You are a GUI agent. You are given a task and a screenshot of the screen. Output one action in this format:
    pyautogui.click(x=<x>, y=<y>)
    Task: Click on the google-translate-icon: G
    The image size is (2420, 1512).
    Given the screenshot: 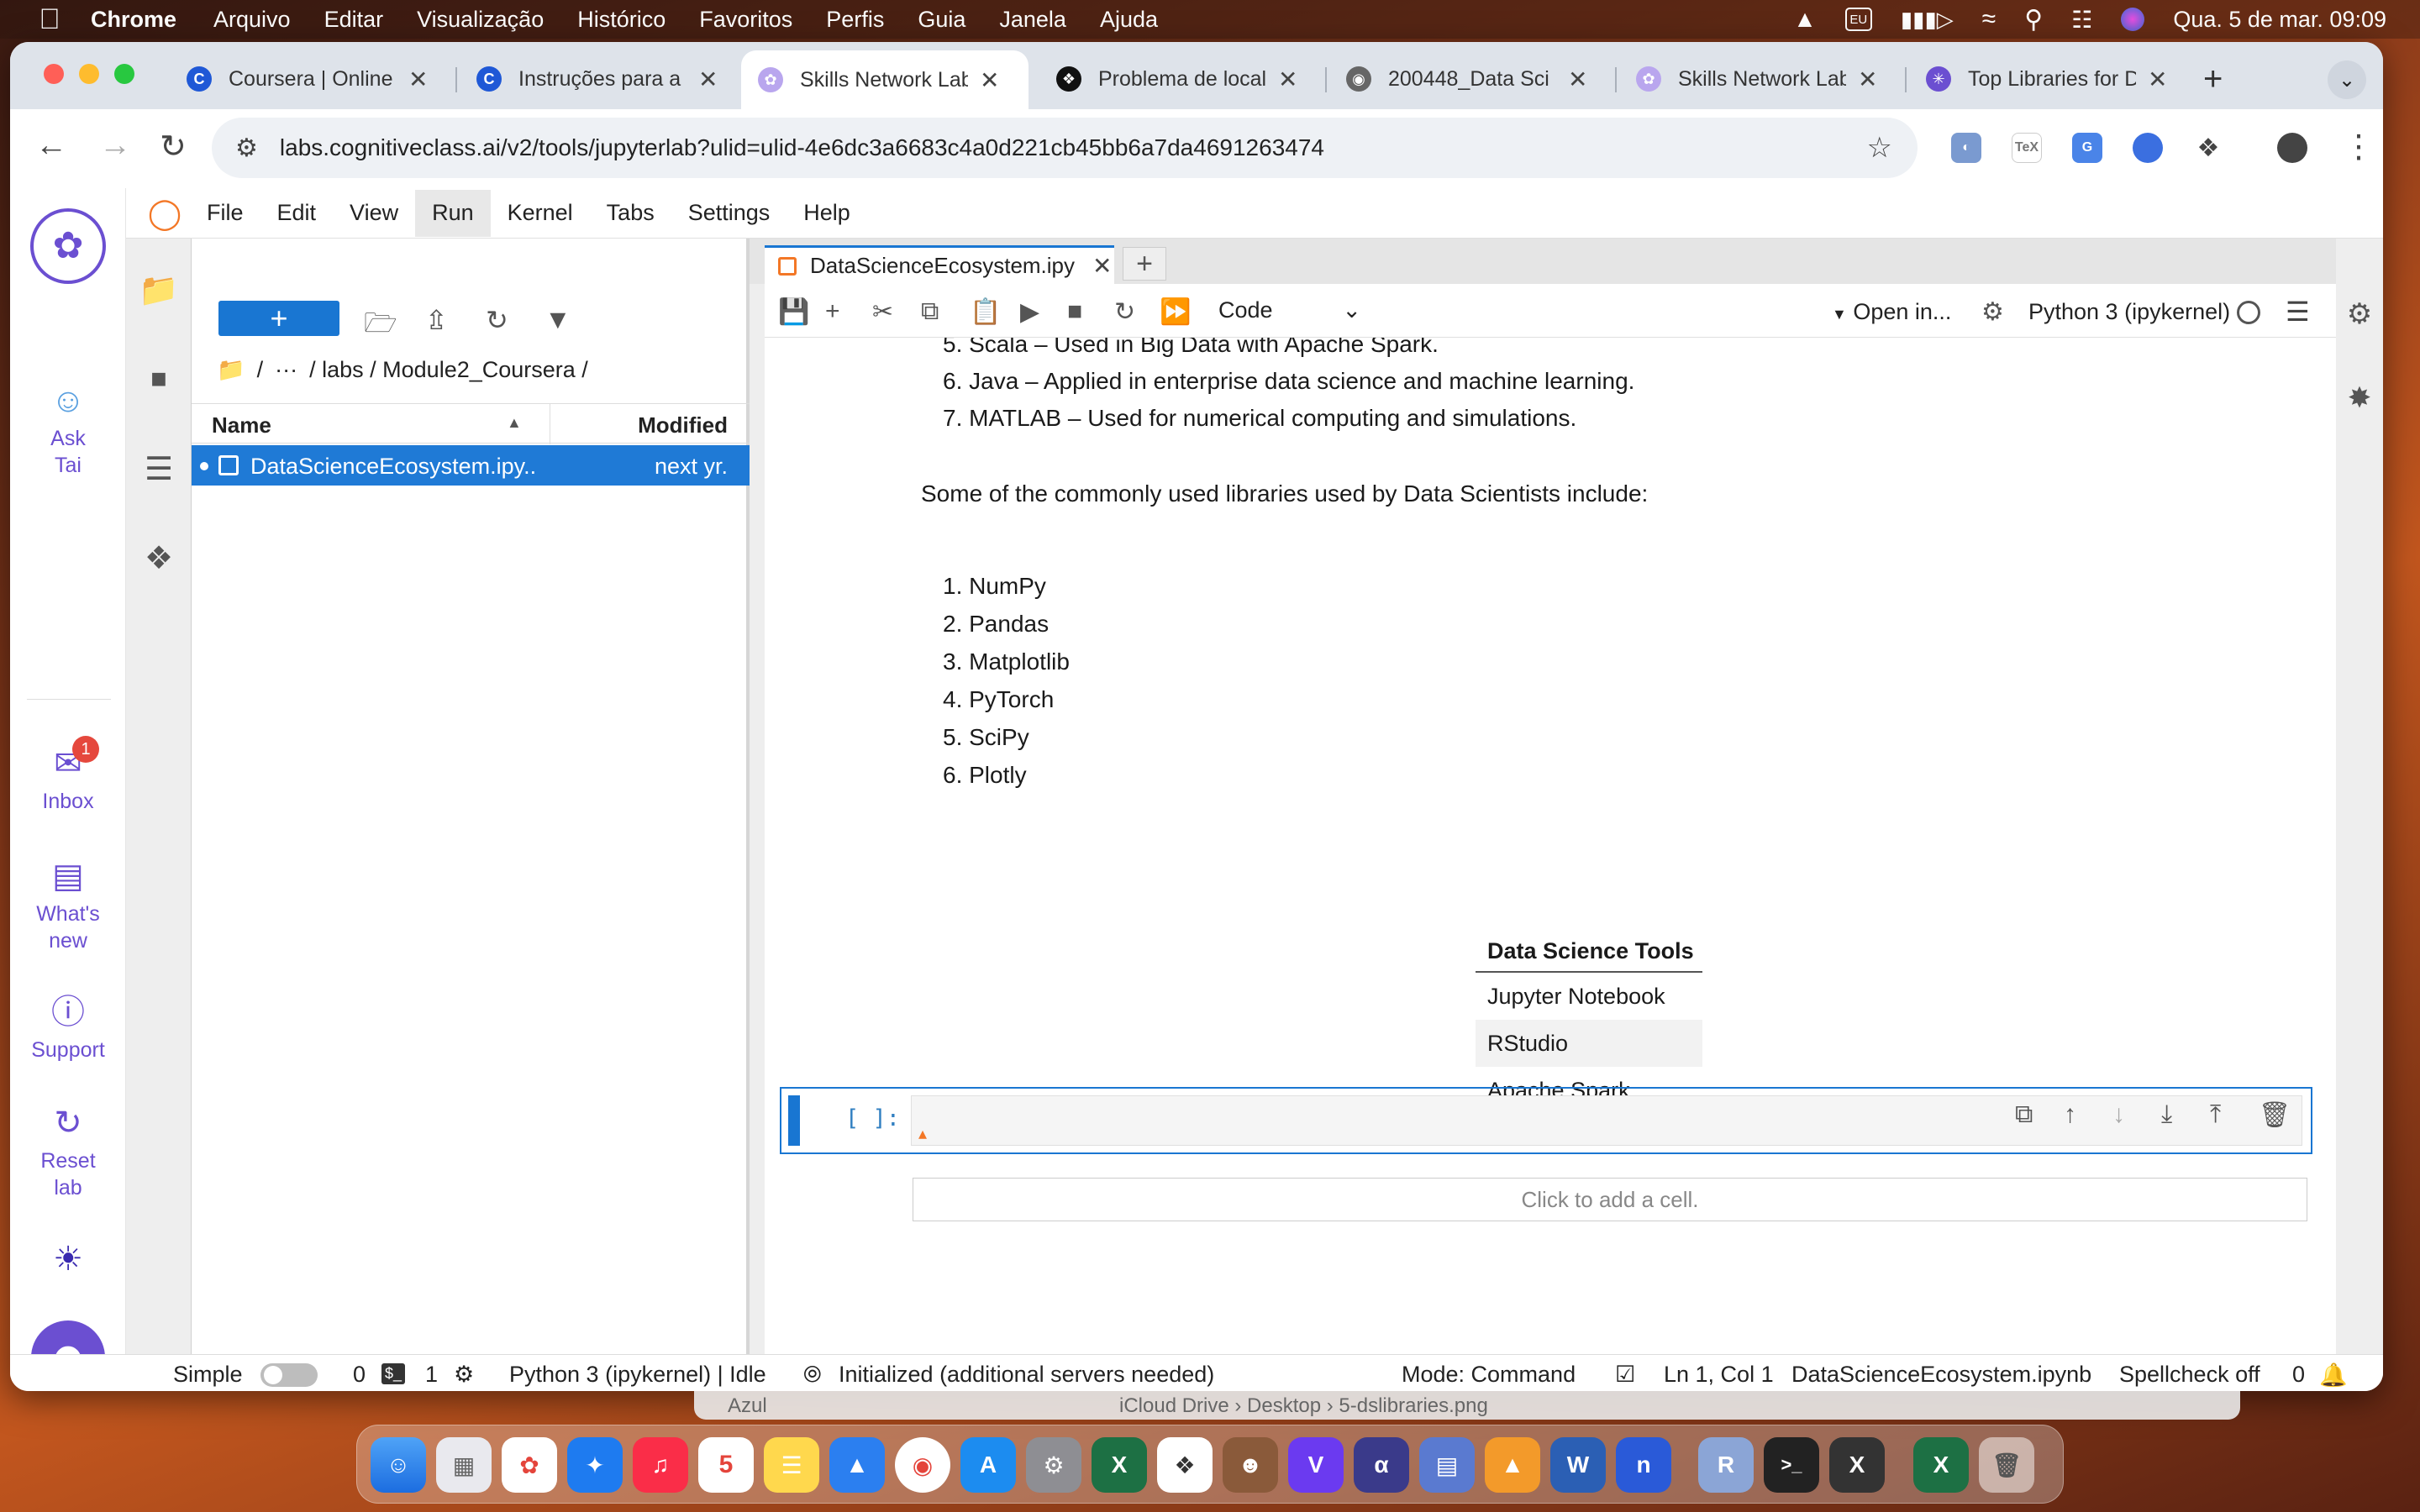 What is the action you would take?
    pyautogui.click(x=2087, y=148)
    